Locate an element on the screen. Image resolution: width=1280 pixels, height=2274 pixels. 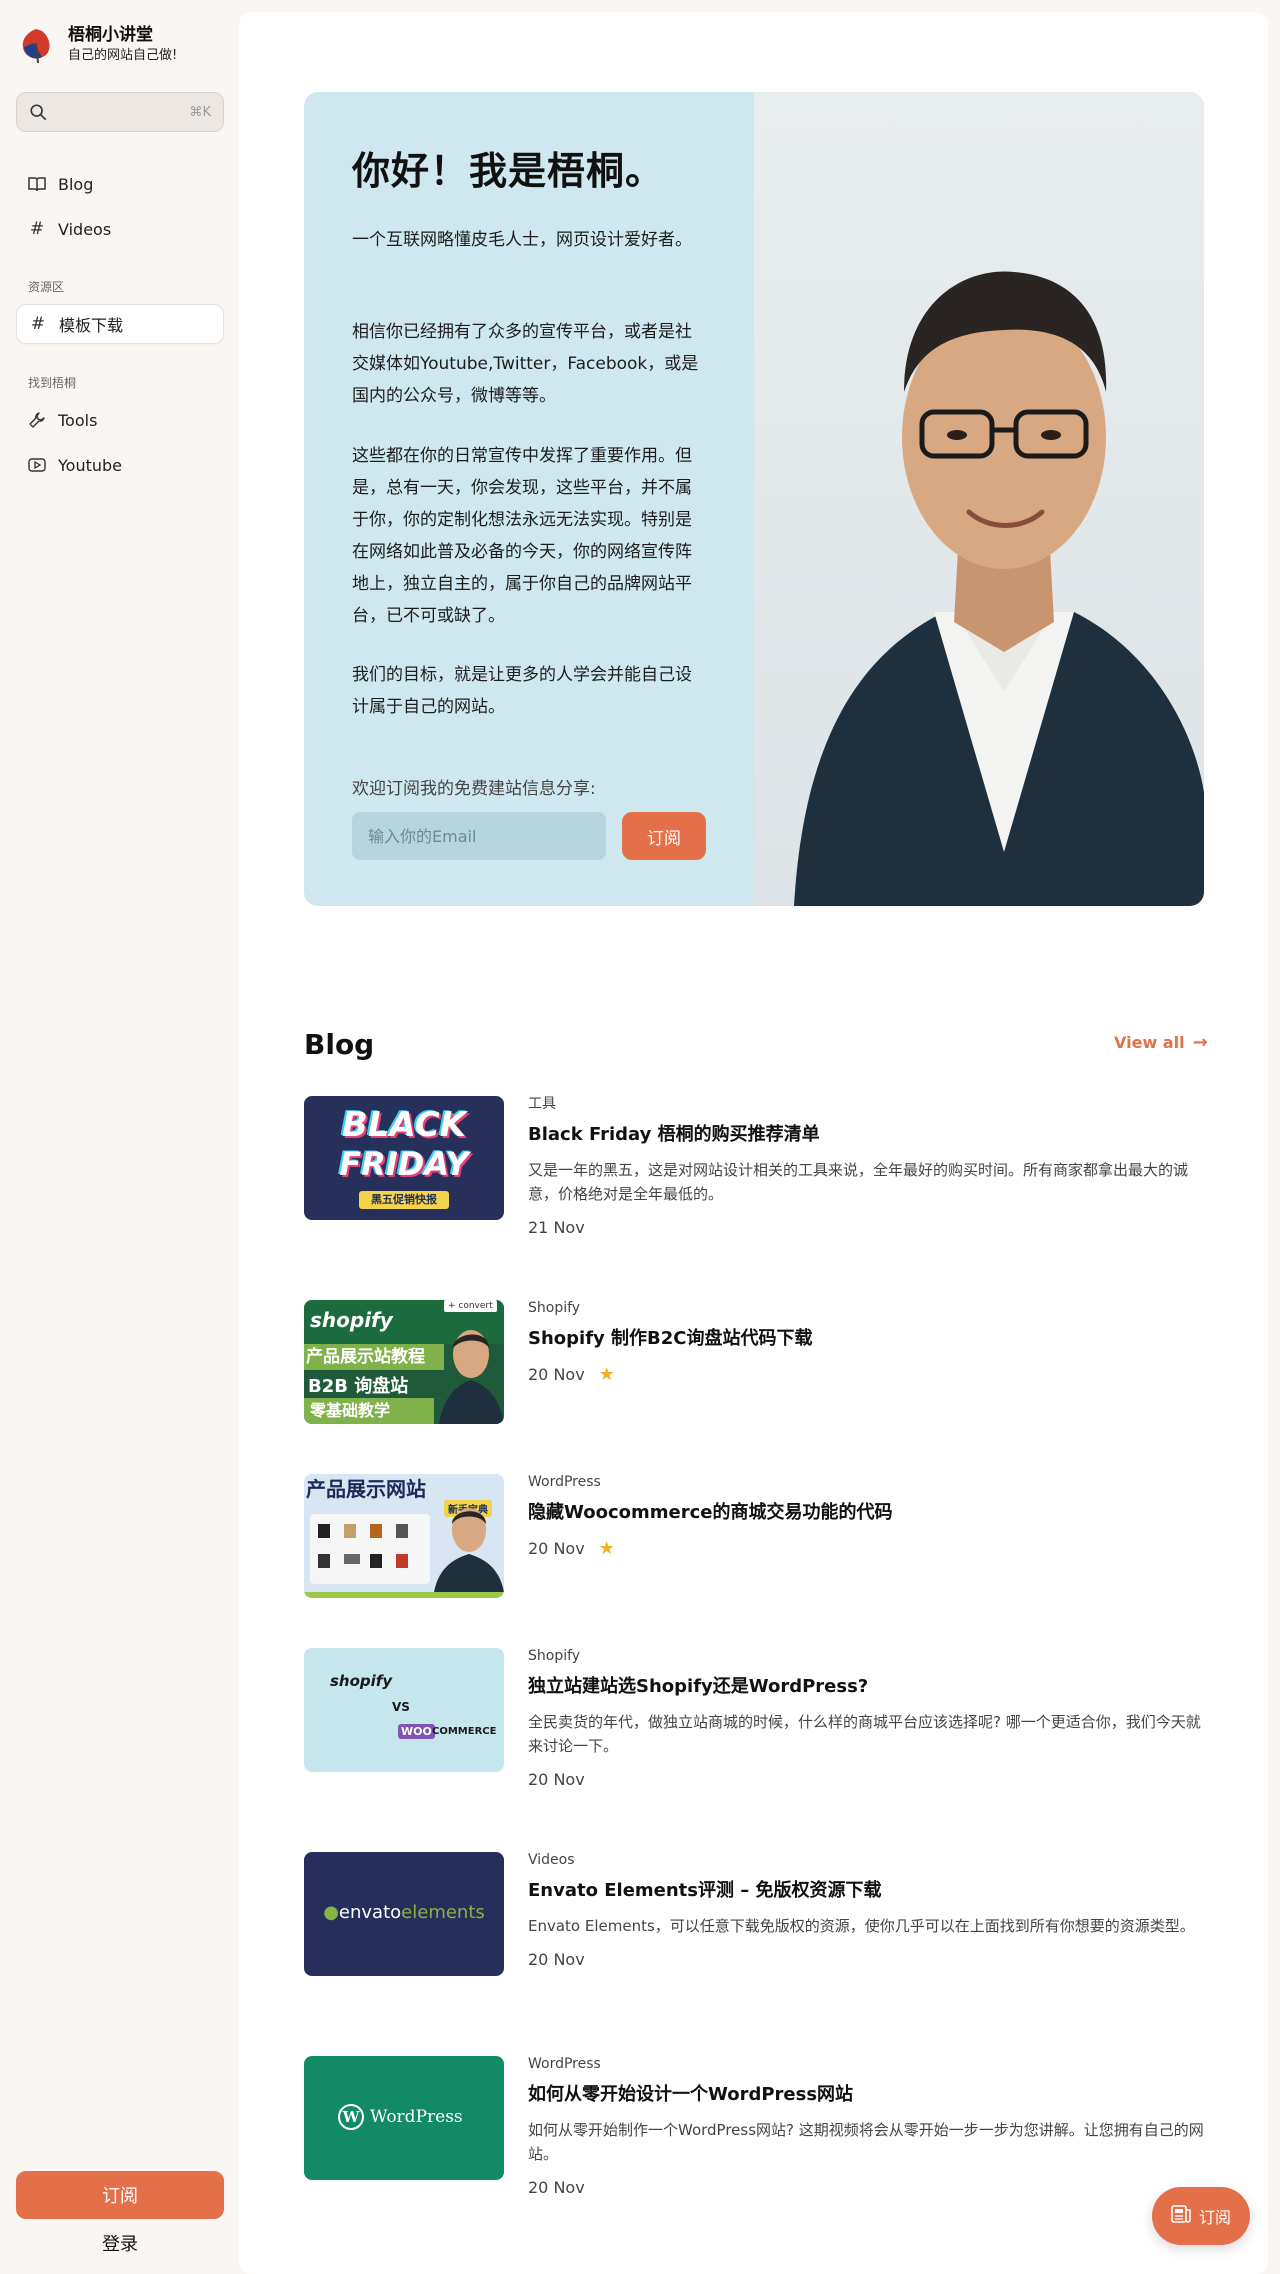
view-all-link: View all → is located at coordinates (1161, 1042).